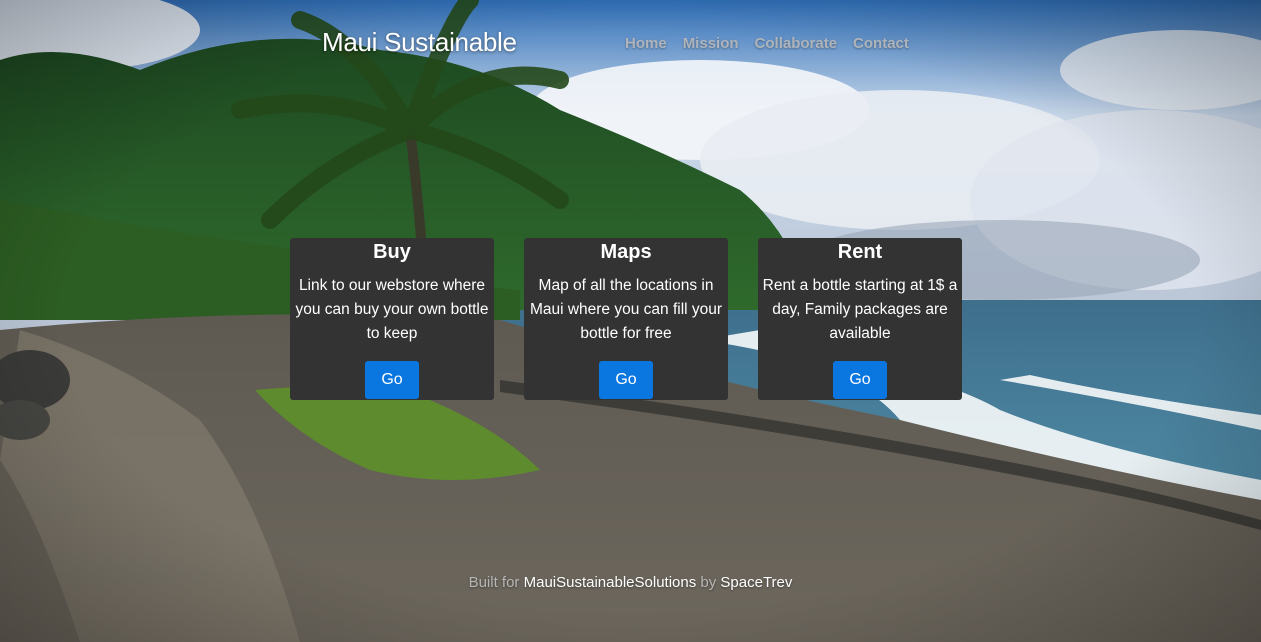  Describe the element at coordinates (881, 43) in the screenshot. I see `nav-contact-link: Contact` at that location.